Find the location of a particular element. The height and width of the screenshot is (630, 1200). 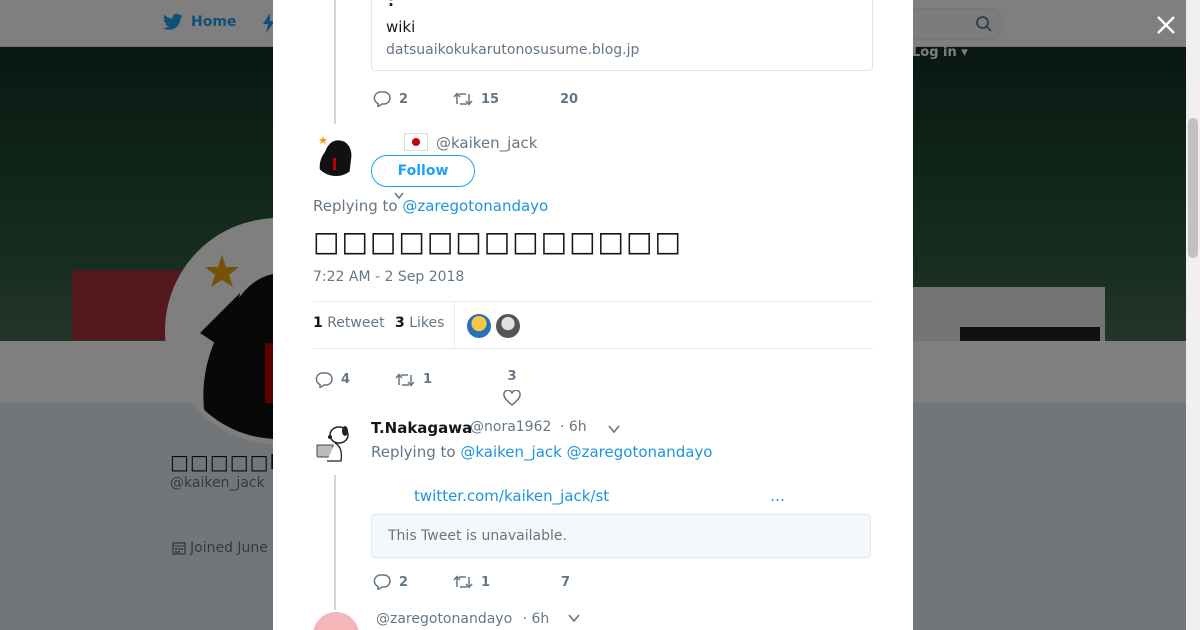

card-domain: datsuaikokukarutonosusume.blog.jp is located at coordinates (513, 50).